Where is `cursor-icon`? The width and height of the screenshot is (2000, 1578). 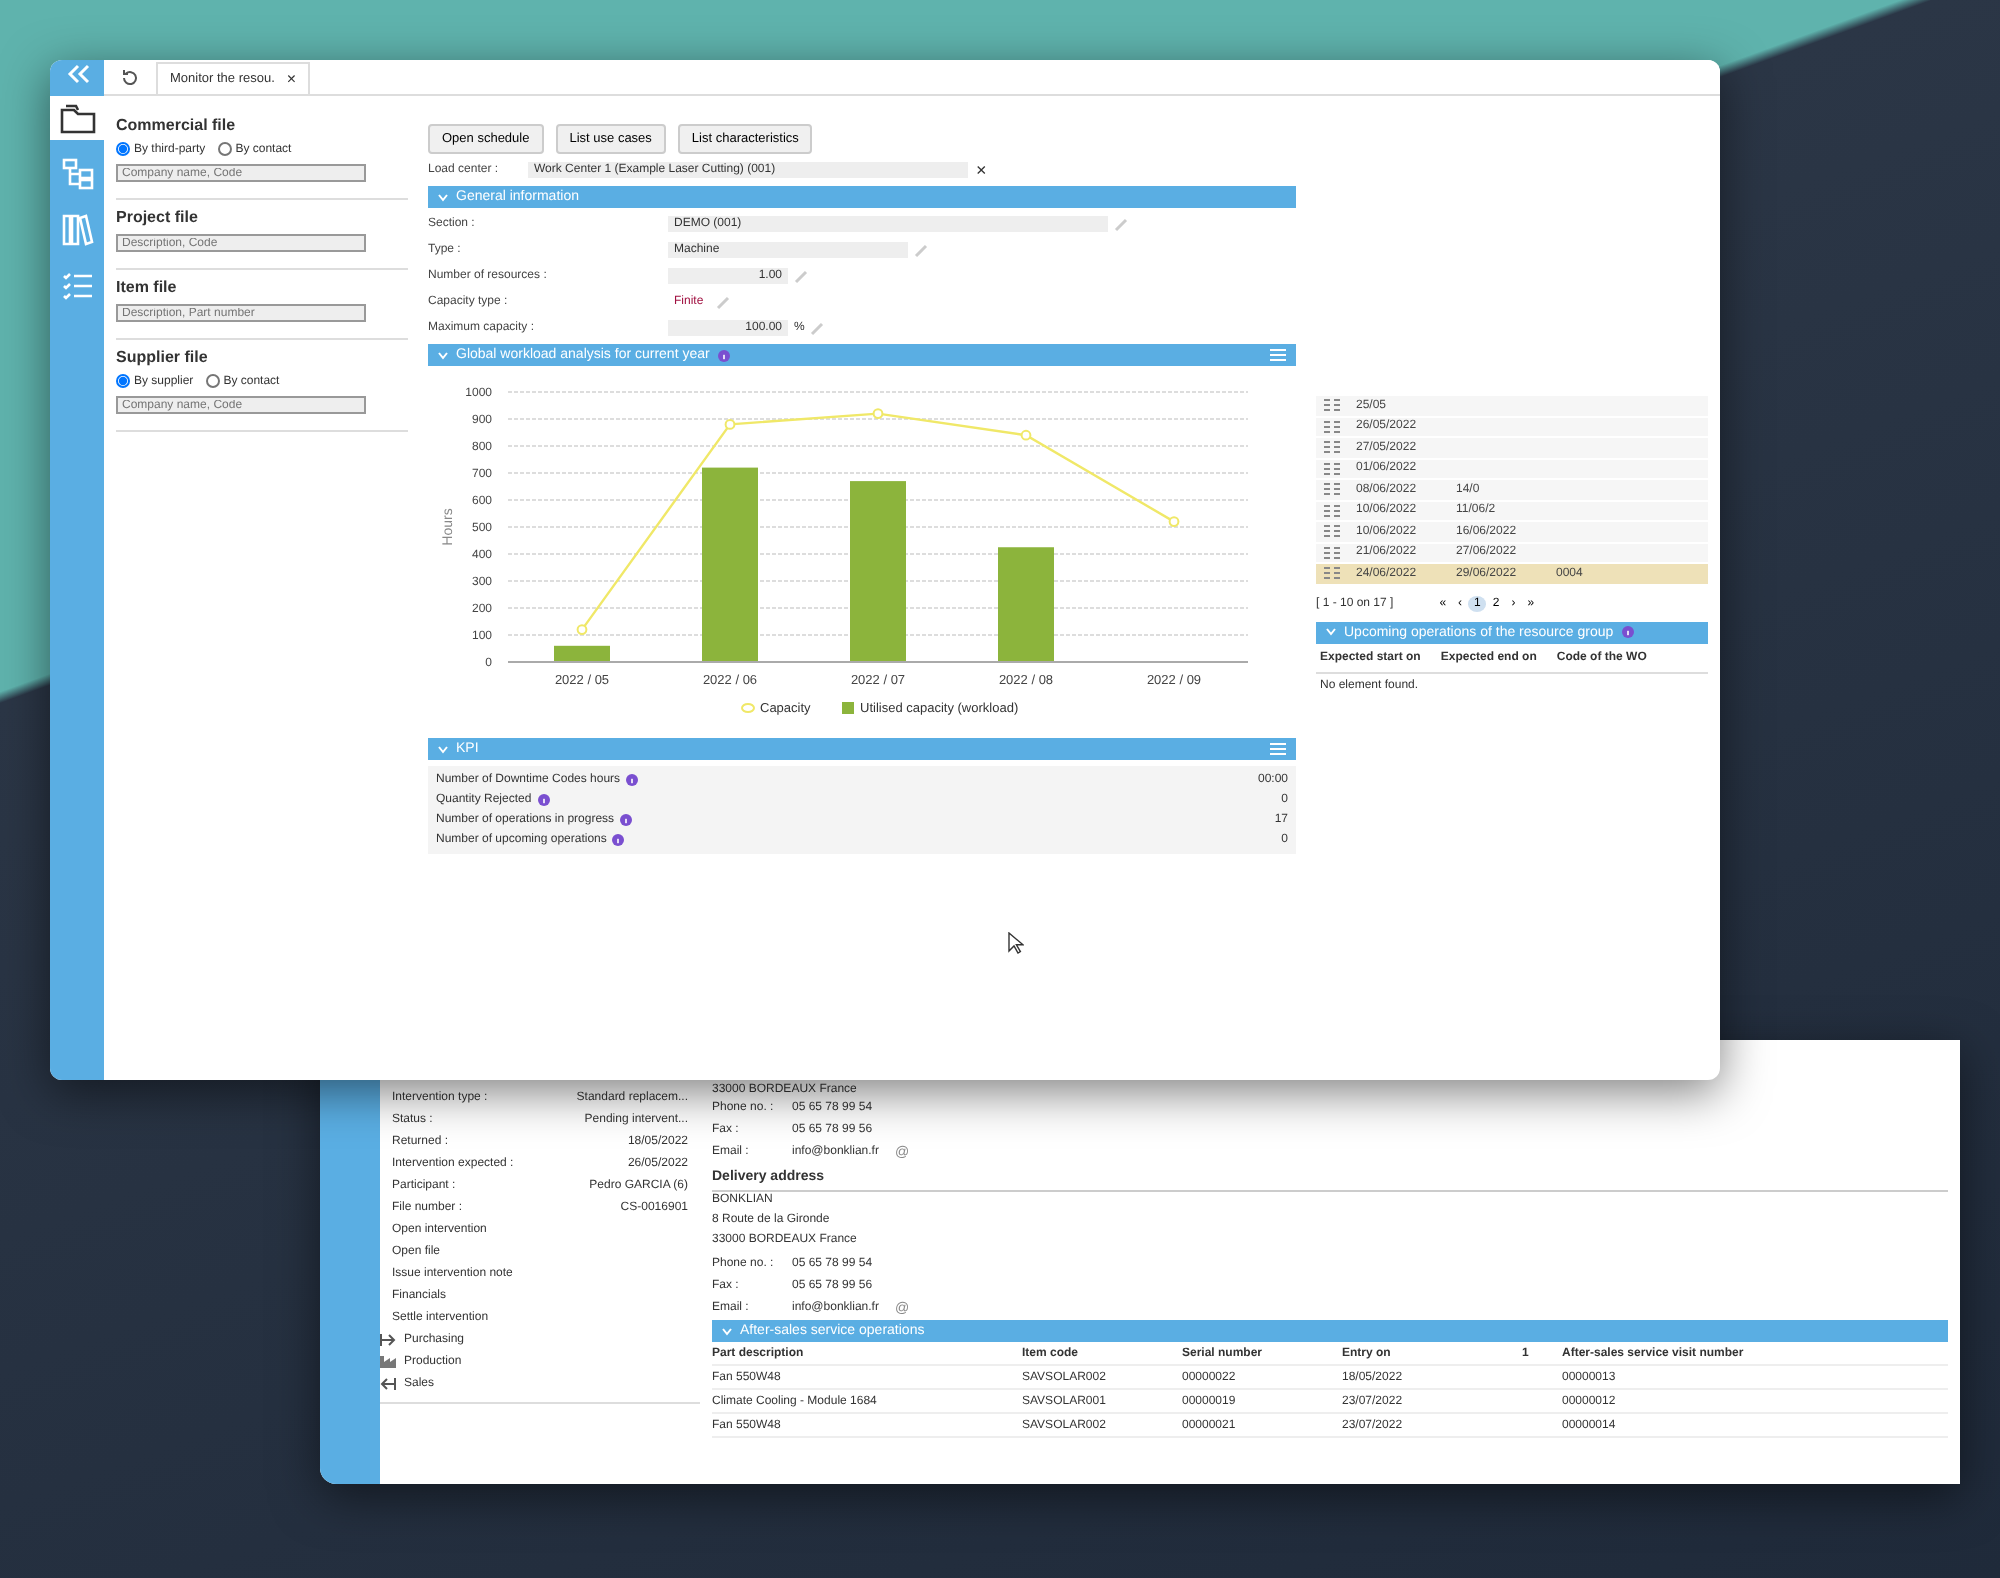
cursor-icon is located at coordinates (1016, 943).